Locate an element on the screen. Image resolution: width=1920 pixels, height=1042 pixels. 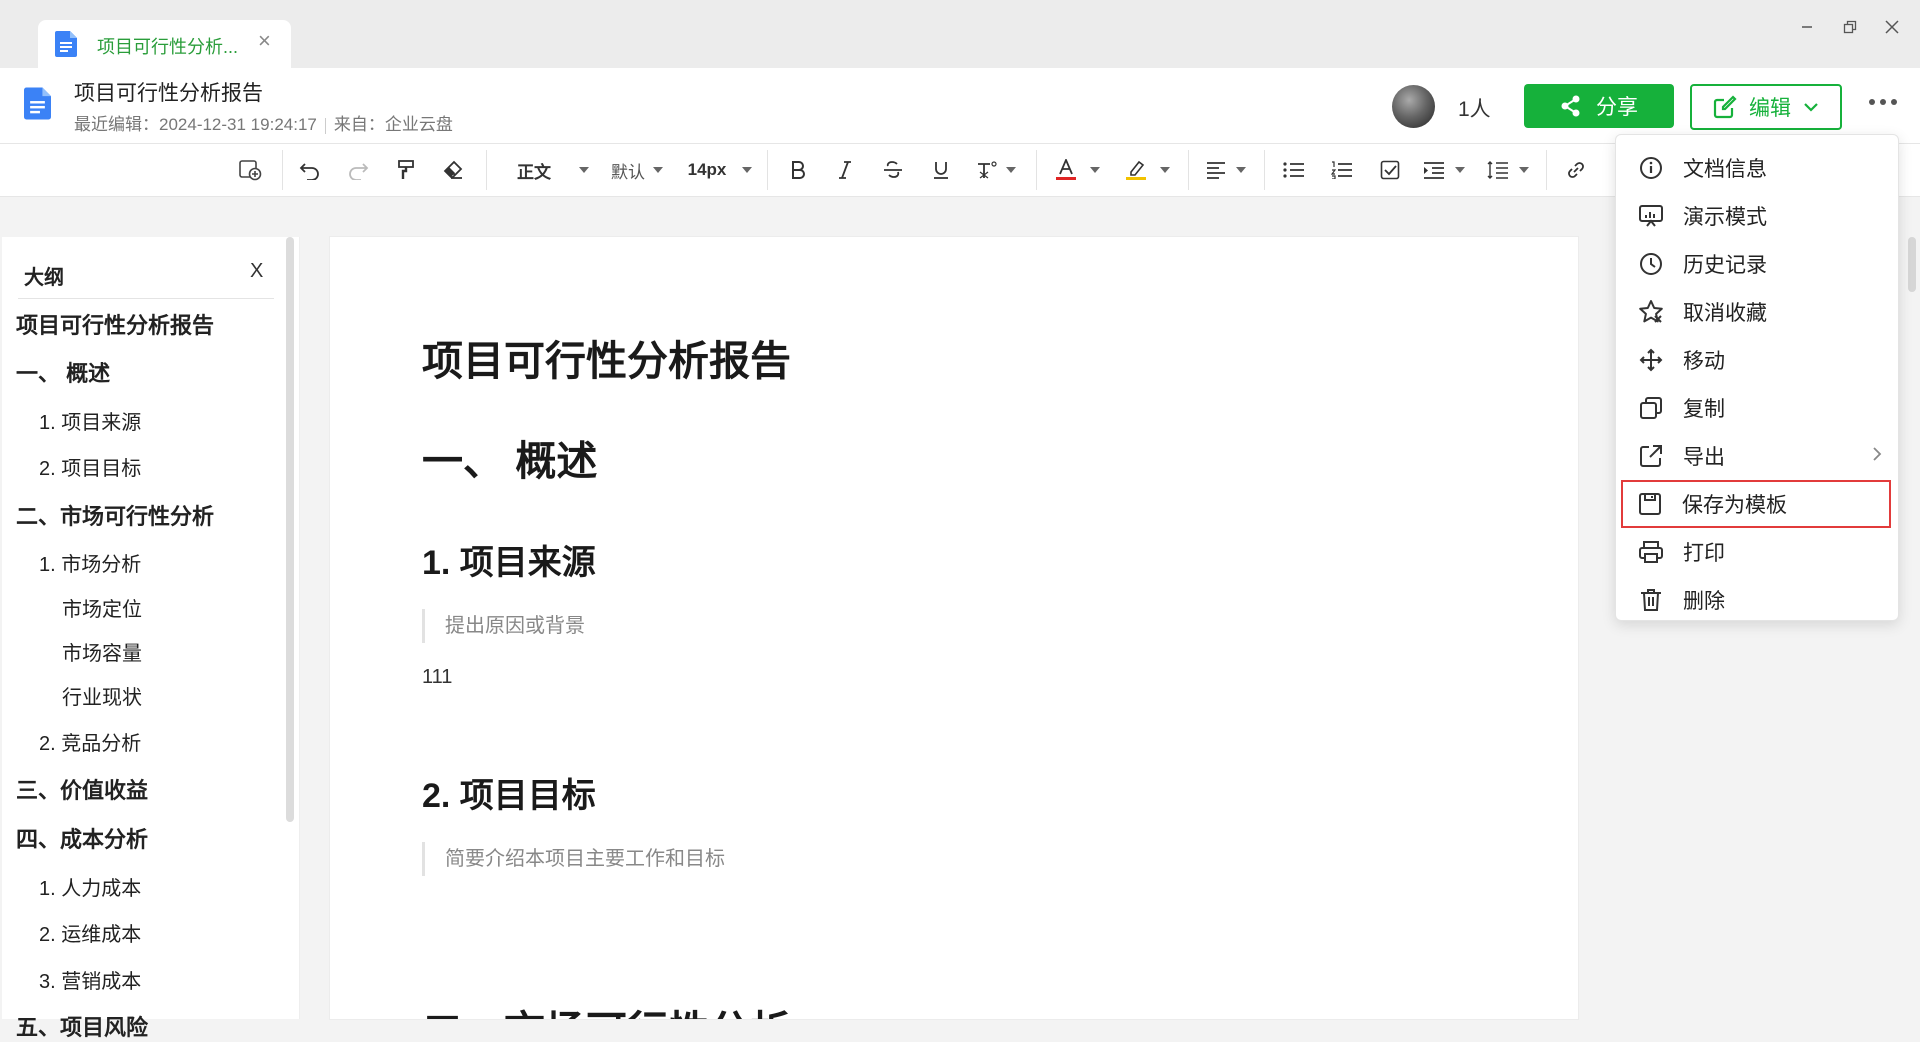
italic-icon is located at coordinates (845, 170).